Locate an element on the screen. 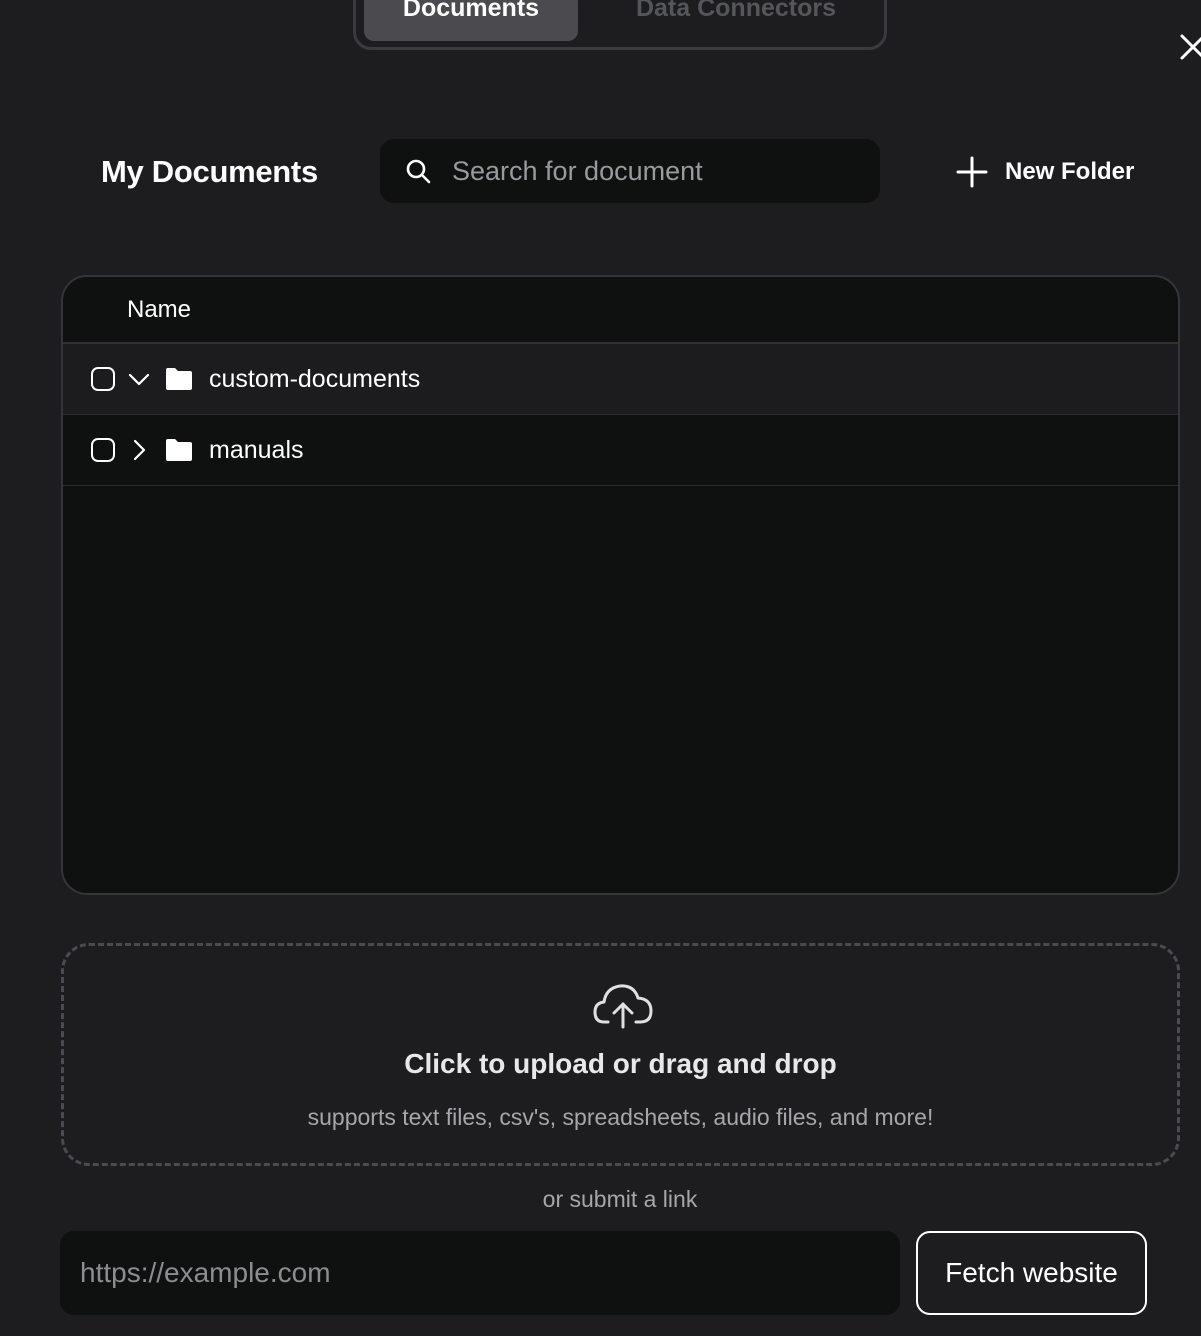  plus-icon is located at coordinates (972, 172).